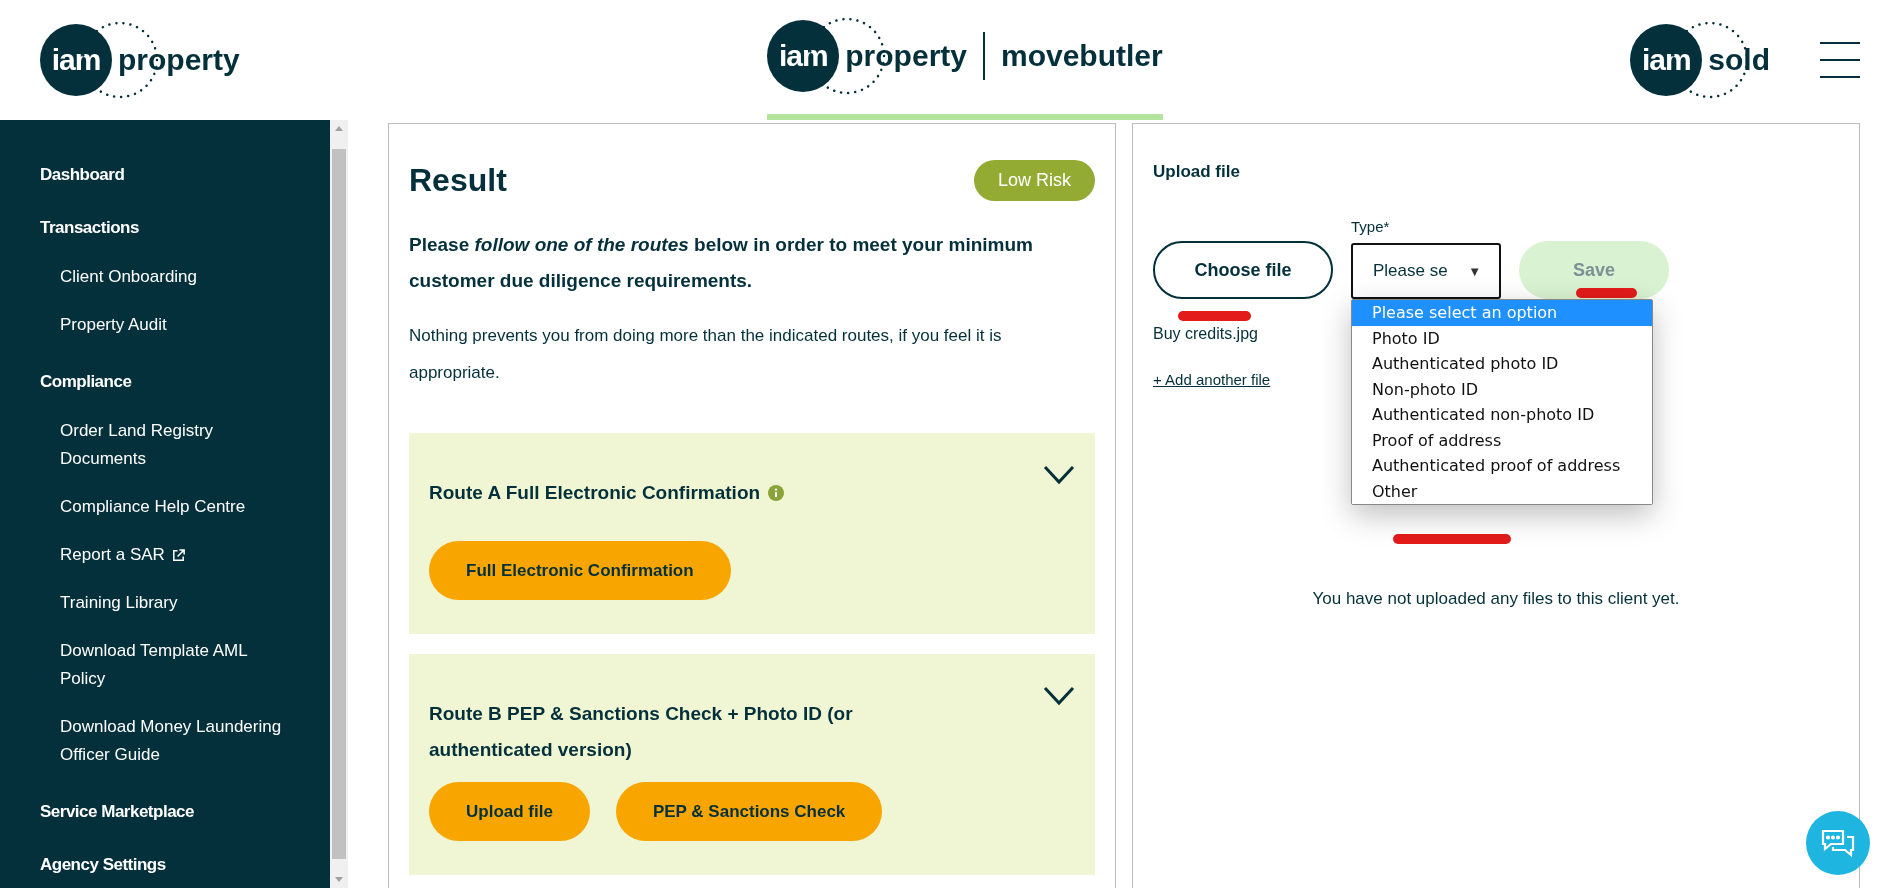 This screenshot has width=1900, height=888. What do you see at coordinates (458, 180) in the screenshot?
I see `result-title: Result` at bounding box center [458, 180].